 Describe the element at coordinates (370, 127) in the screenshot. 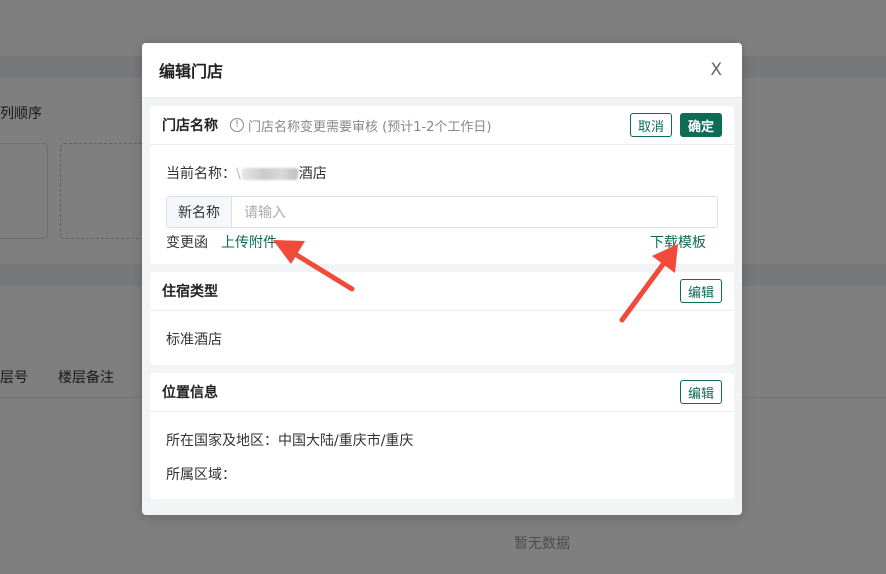

I see `review-hint-text: 门店名称变更需要审核 (预计1-2个工作日)` at that location.